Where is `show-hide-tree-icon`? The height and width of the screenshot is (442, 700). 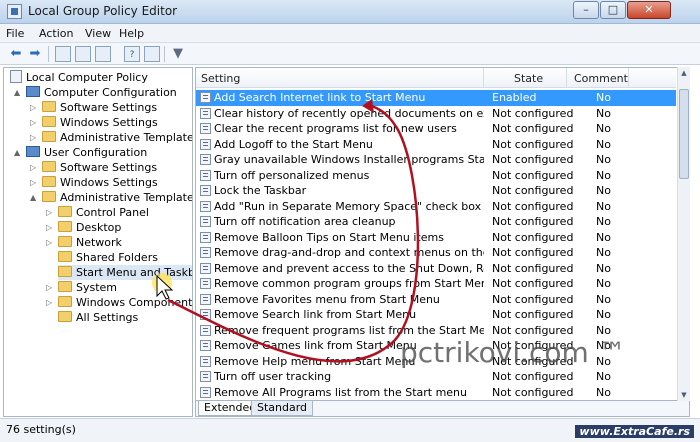 show-hide-tree-icon is located at coordinates (83, 54).